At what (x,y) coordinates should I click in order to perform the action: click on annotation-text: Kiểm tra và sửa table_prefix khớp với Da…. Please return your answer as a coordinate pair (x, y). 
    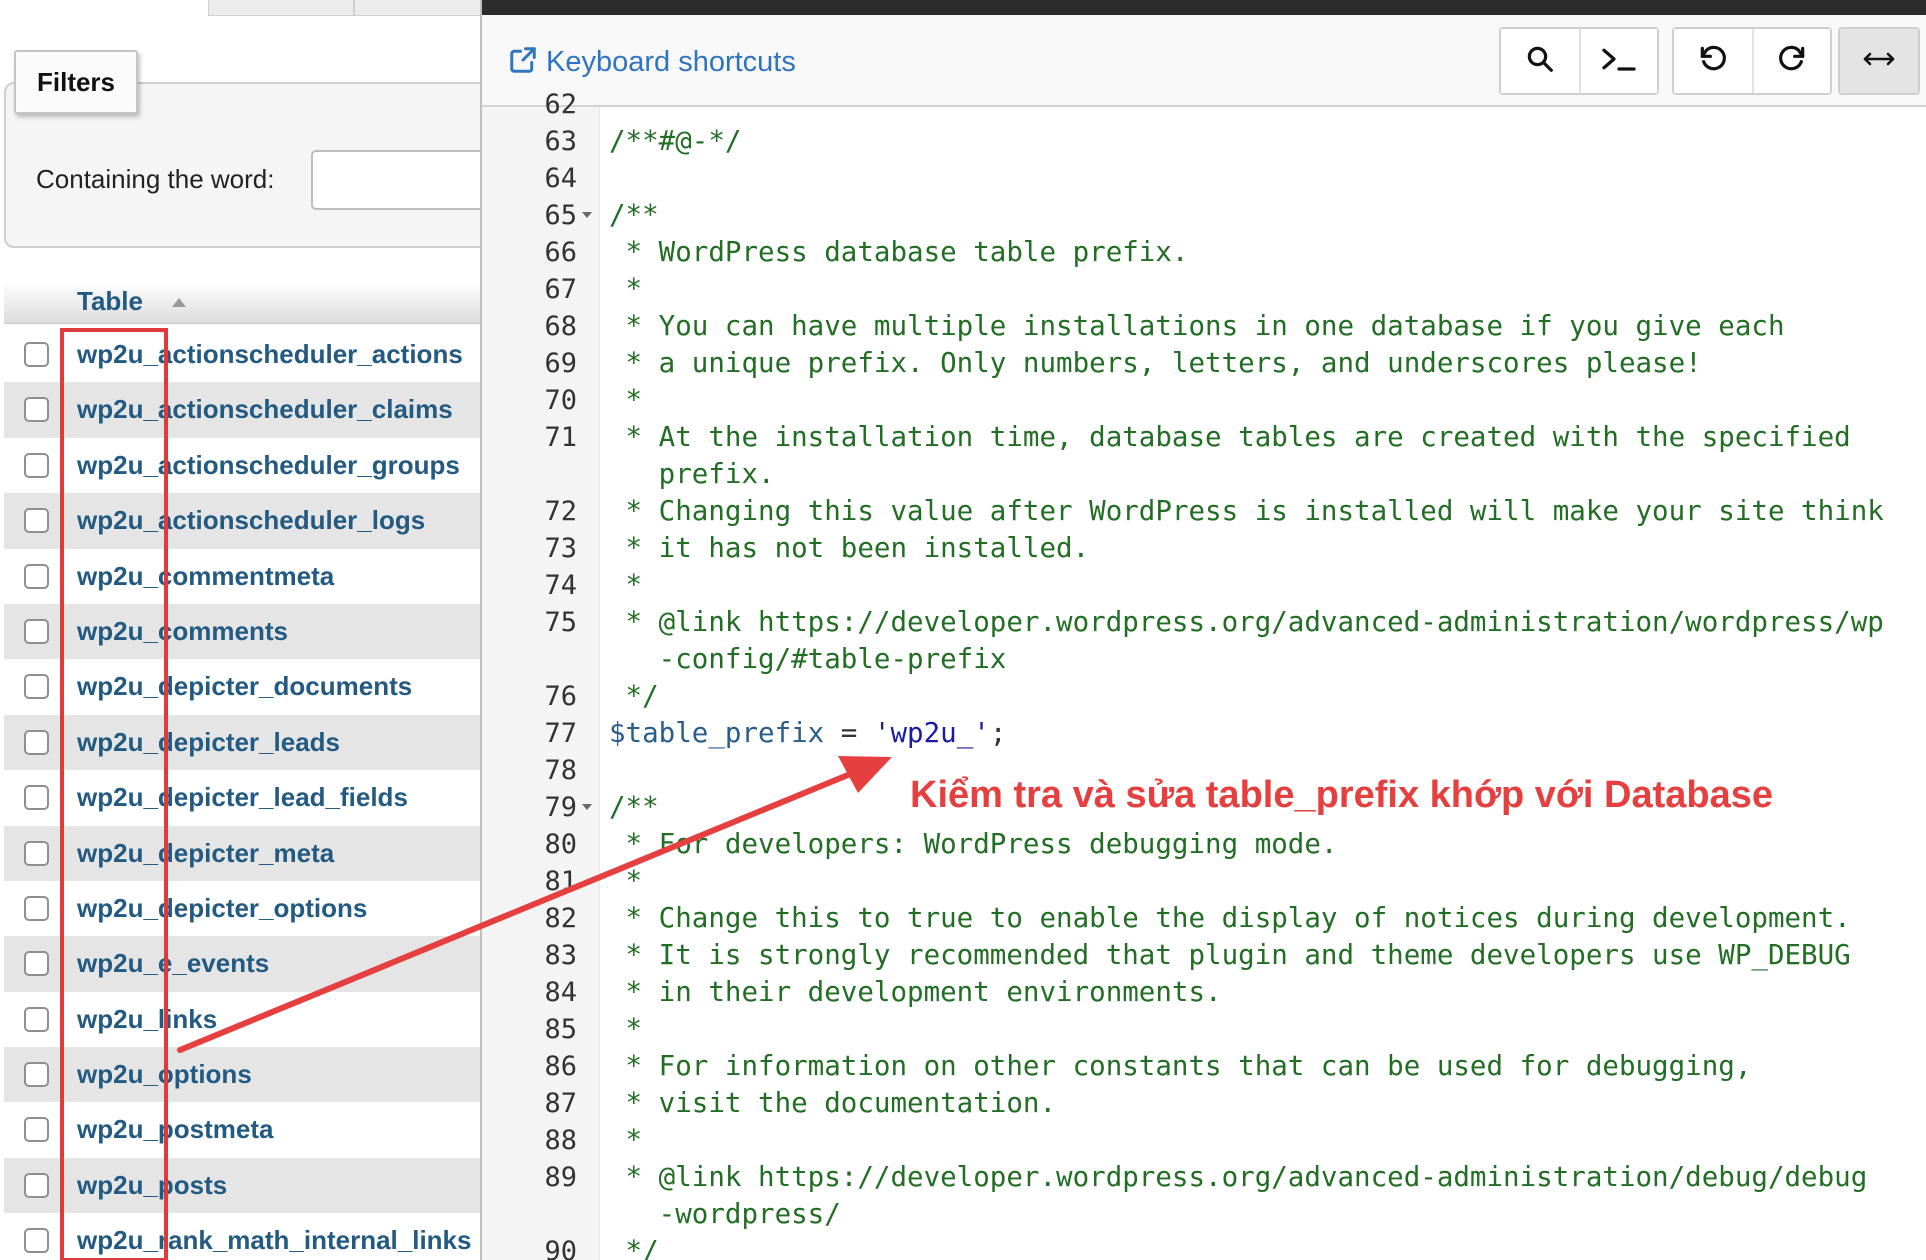
    Looking at the image, I should click on (1342, 795).